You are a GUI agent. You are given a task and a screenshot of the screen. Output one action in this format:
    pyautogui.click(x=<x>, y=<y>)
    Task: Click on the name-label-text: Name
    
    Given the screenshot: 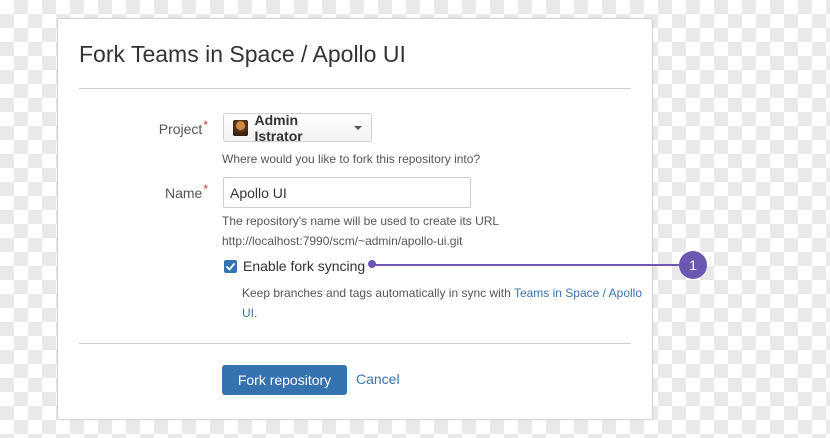 What is the action you would take?
    pyautogui.click(x=183, y=193)
    